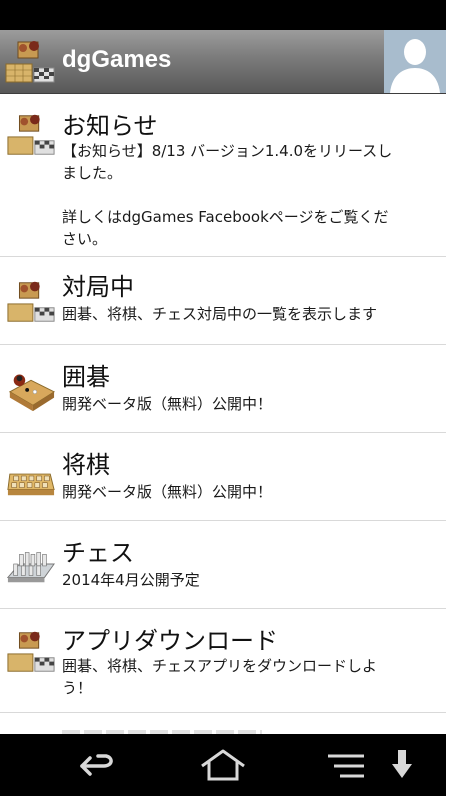 This screenshot has width=452, height=800. Describe the element at coordinates (220, 314) in the screenshot. I see `item-description: 囲碁、将棋、チェス対局中の一覧を表示します` at that location.